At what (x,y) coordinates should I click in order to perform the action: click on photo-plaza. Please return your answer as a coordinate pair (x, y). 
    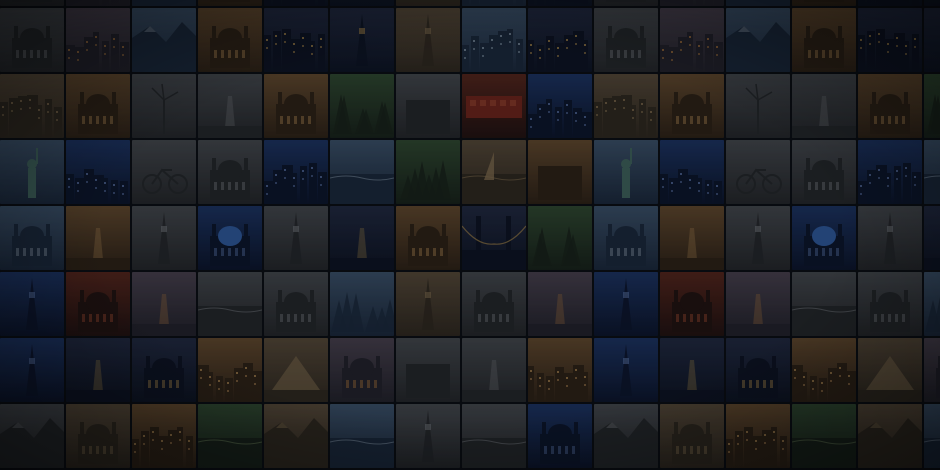
    Looking at the image, I should click on (692, 172).